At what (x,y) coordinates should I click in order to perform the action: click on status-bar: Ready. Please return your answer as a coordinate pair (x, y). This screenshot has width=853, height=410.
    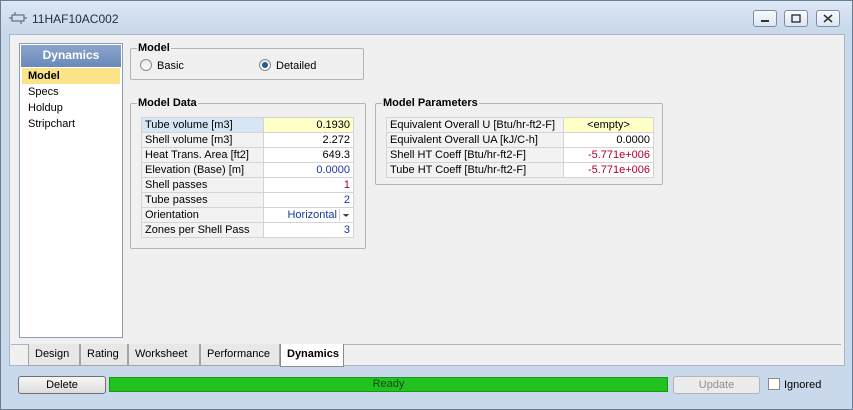
    Looking at the image, I should click on (388, 384).